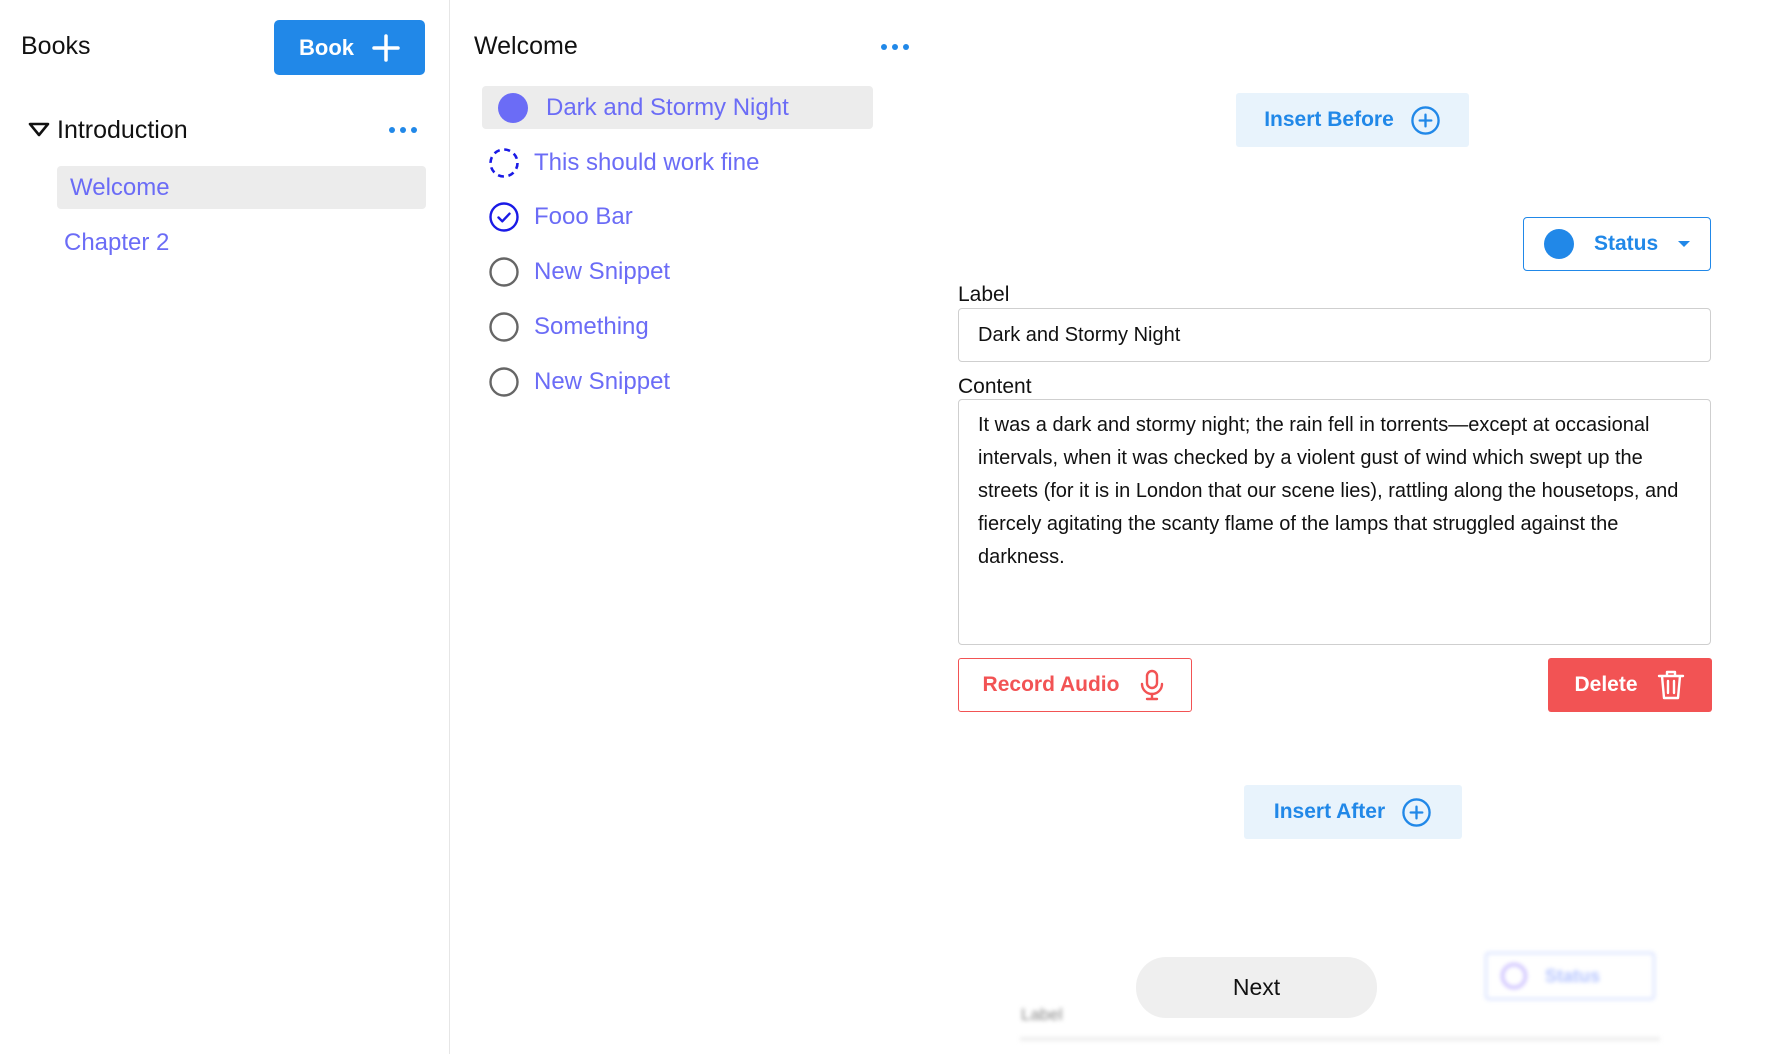  What do you see at coordinates (386, 47) in the screenshot?
I see `plus-icon` at bounding box center [386, 47].